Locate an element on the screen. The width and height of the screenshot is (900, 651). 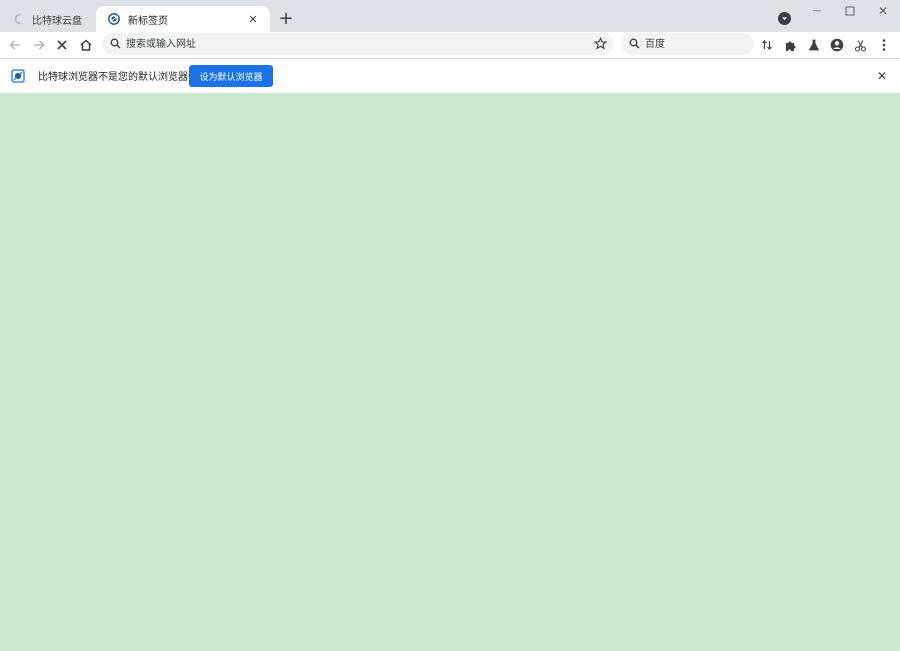
profile-button is located at coordinates (837, 45).